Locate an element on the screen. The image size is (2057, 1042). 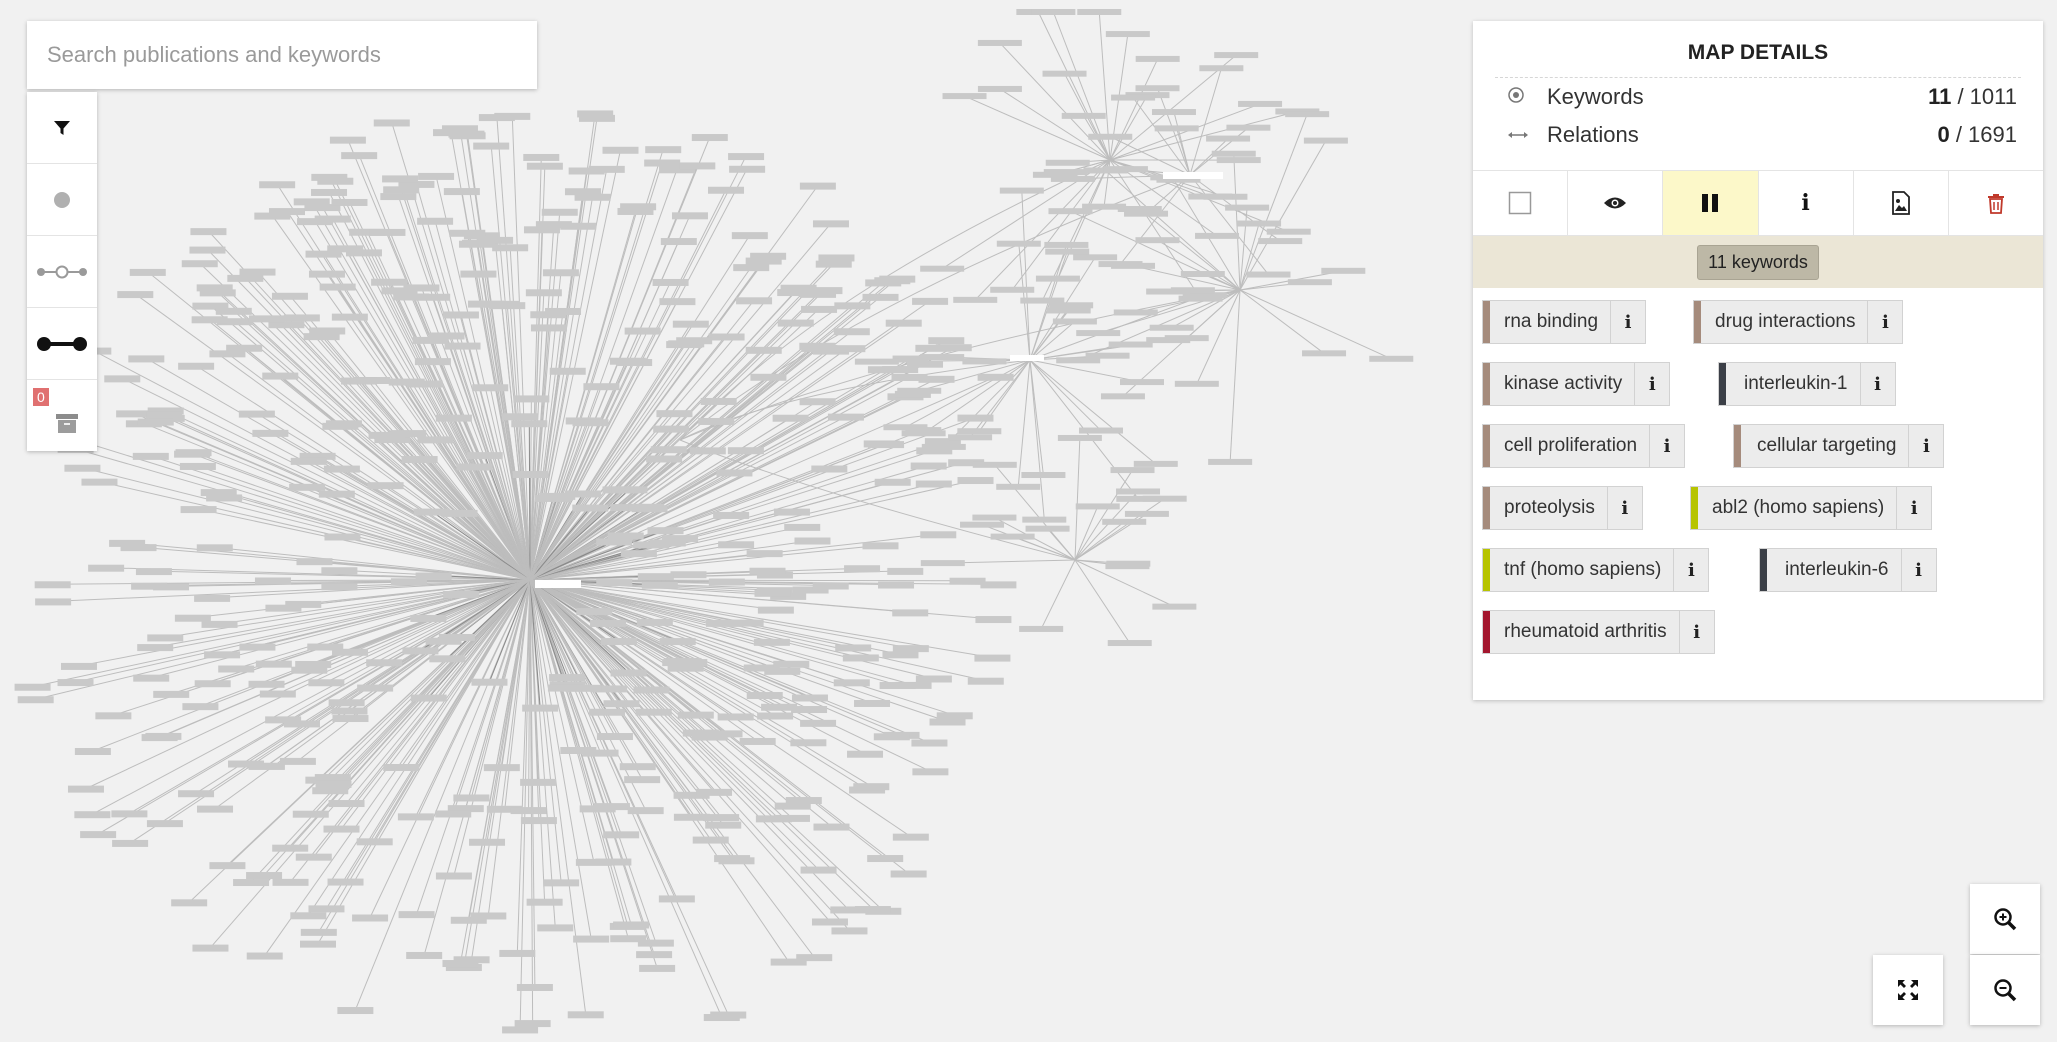
keyword-chip-tnf-homo-sapiens: tnf (homo sapiens) i is located at coordinates (1596, 570).